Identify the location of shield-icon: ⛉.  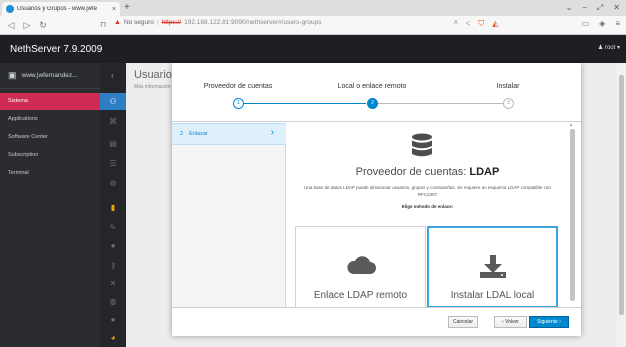
(481, 24).